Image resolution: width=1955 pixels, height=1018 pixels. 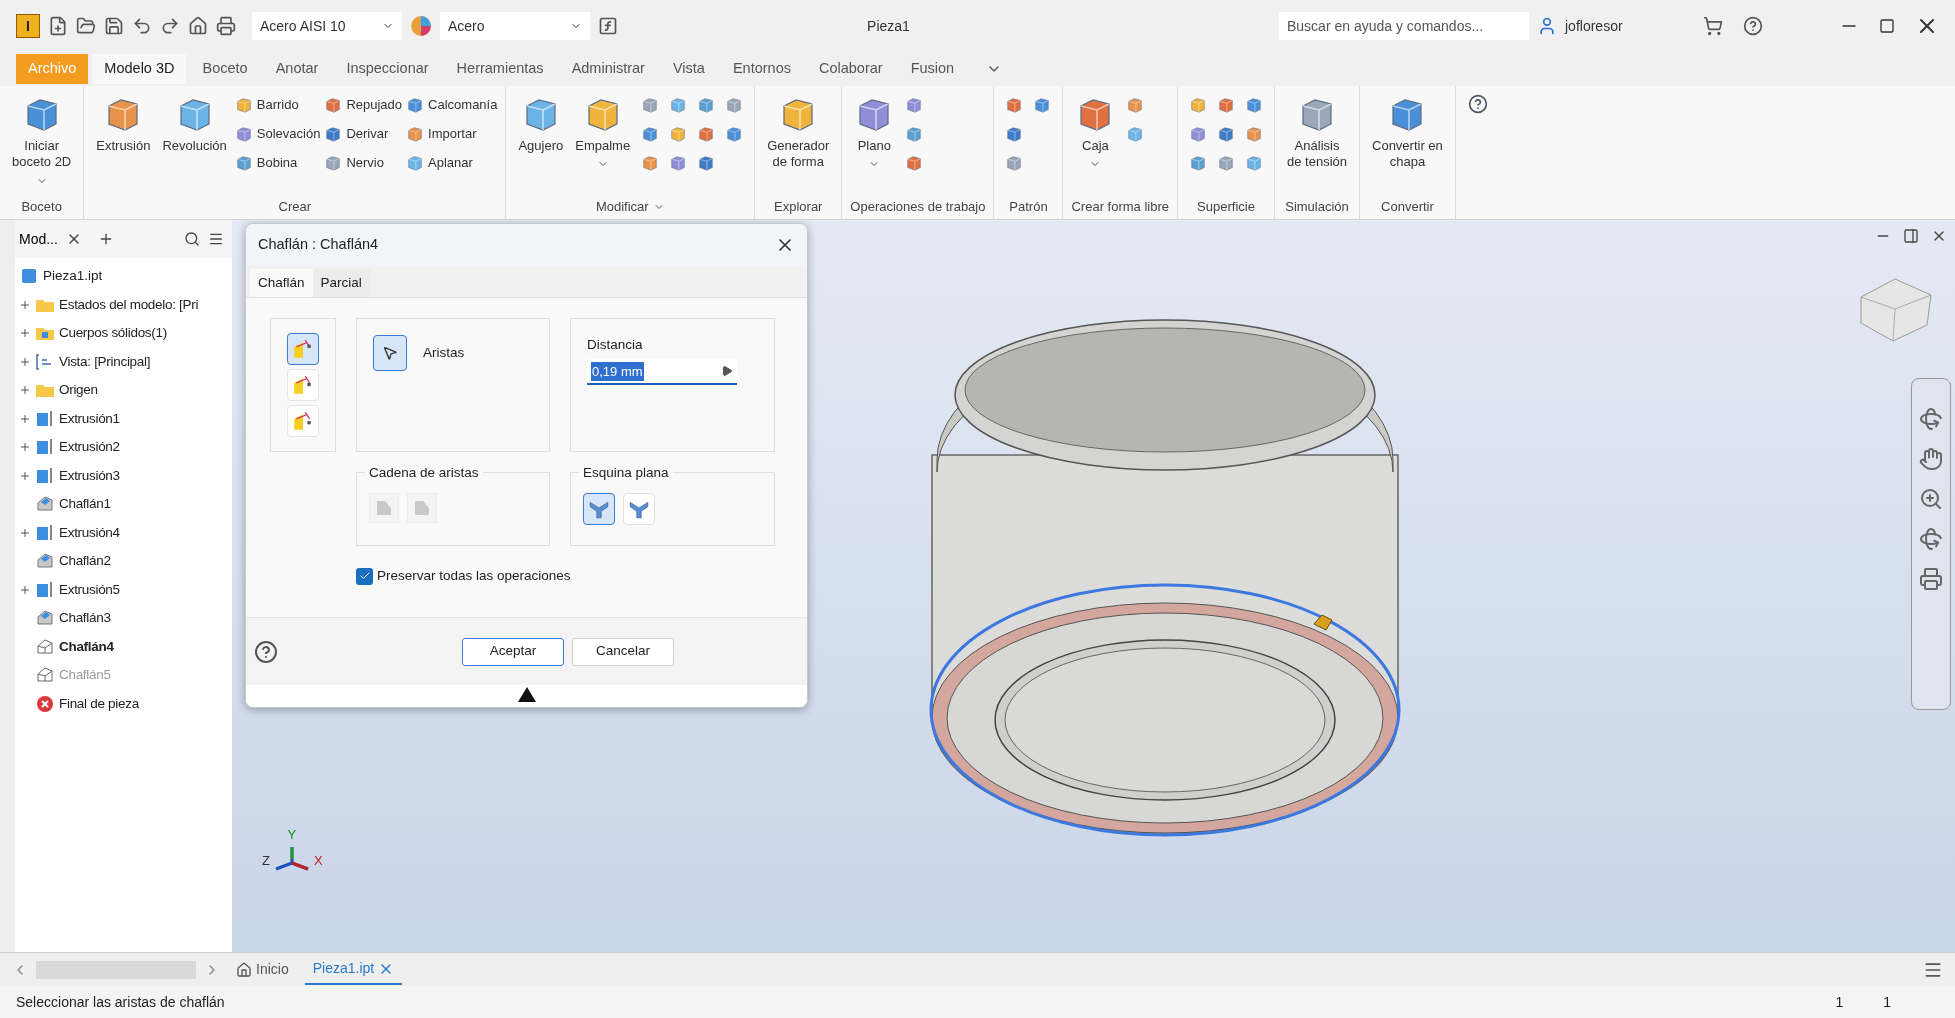 I want to click on cart-icon, so click(x=1713, y=26).